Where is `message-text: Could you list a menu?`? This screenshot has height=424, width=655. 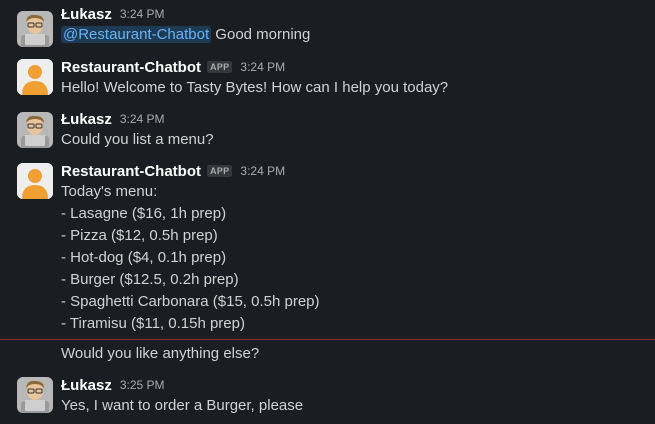
message-text: Could you list a menu? is located at coordinates (137, 139).